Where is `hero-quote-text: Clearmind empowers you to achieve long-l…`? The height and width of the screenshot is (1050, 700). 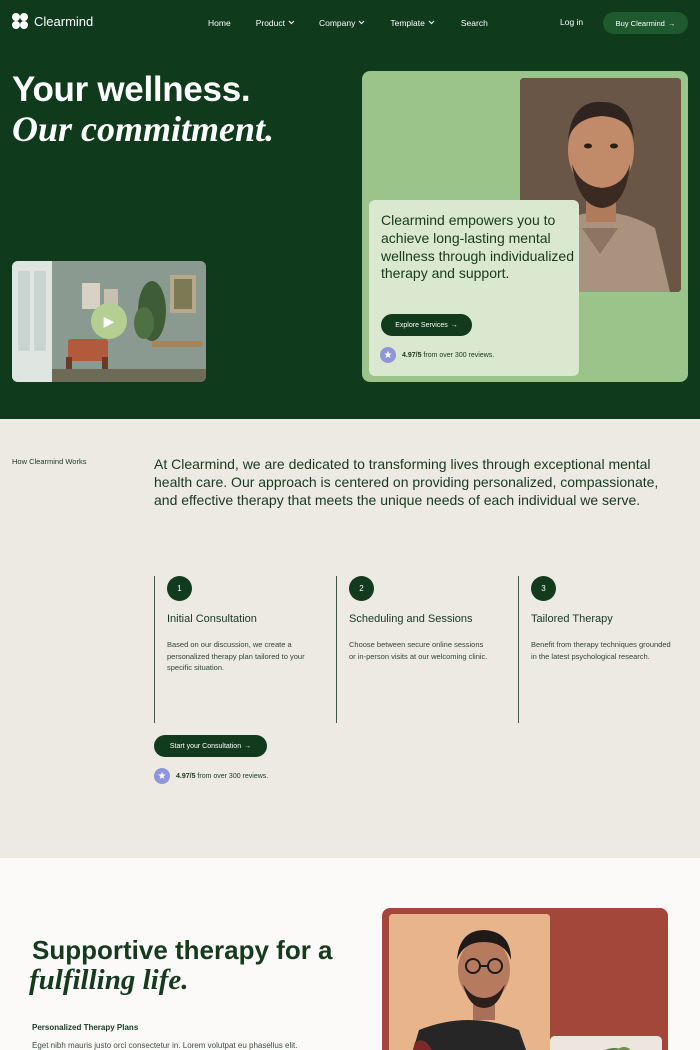
hero-quote-text: Clearmind empowers you to achieve long-l… is located at coordinates (478, 247).